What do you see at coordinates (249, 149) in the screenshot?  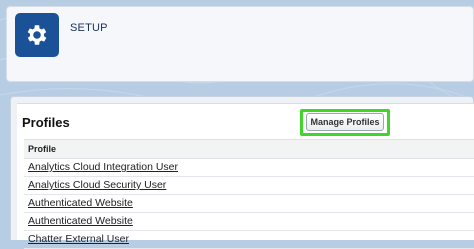 I see `column-header-profile: Profile` at bounding box center [249, 149].